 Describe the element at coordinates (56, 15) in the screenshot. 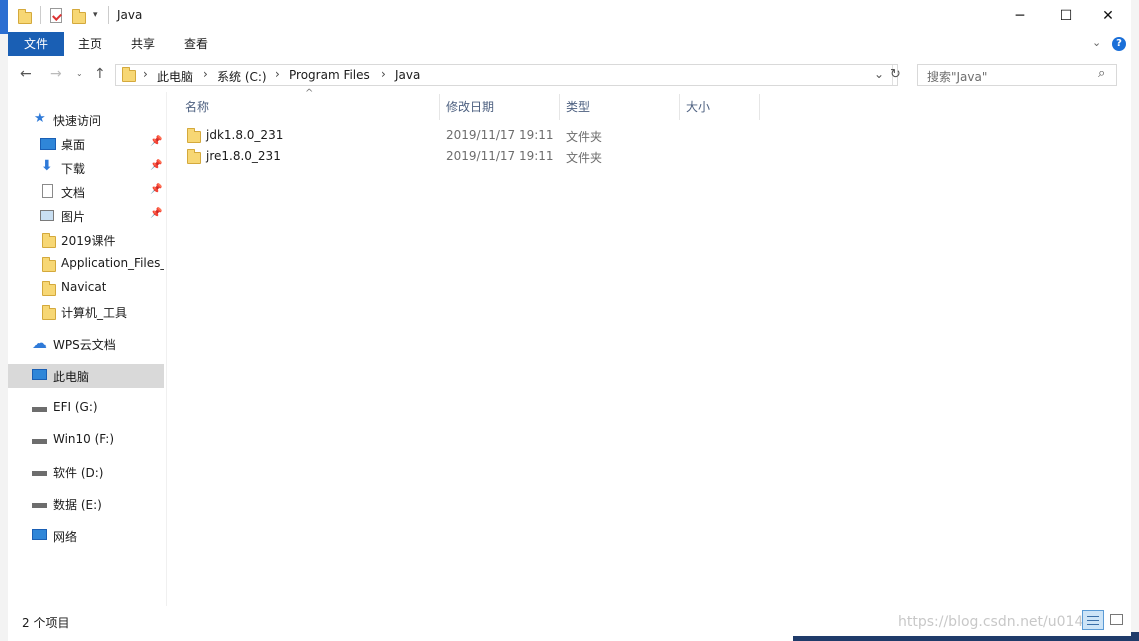

I see `properties-icon` at that location.